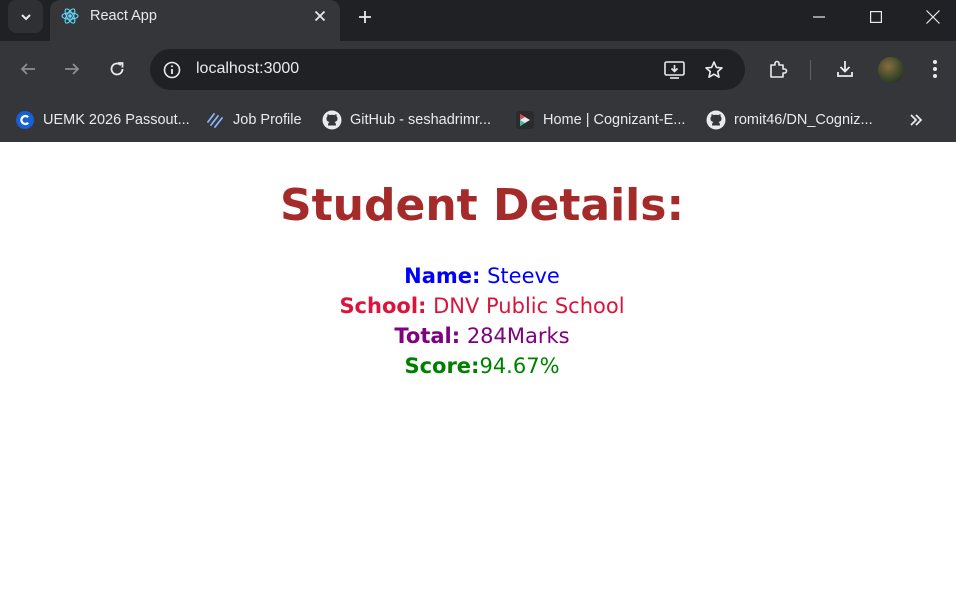  I want to click on window-close-button, so click(933, 16).